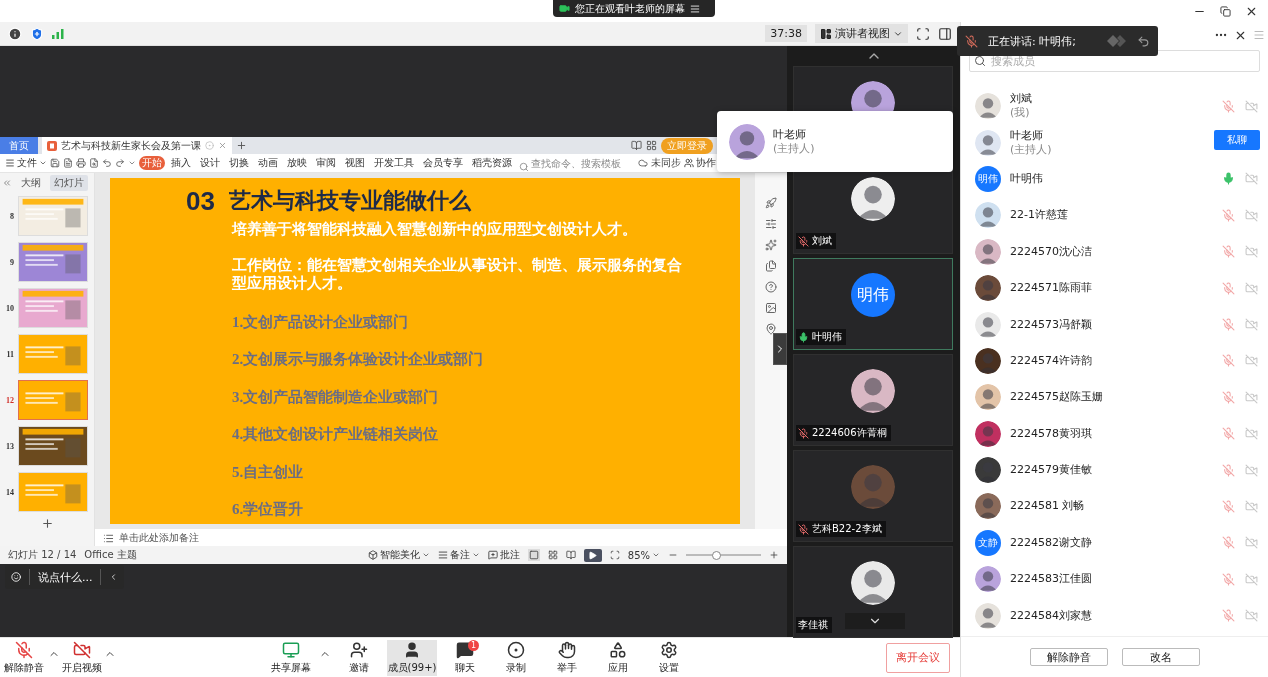 Image resolution: width=1268 pixels, height=677 pixels. Describe the element at coordinates (717, 555) in the screenshot. I see `slider-thumb` at that location.